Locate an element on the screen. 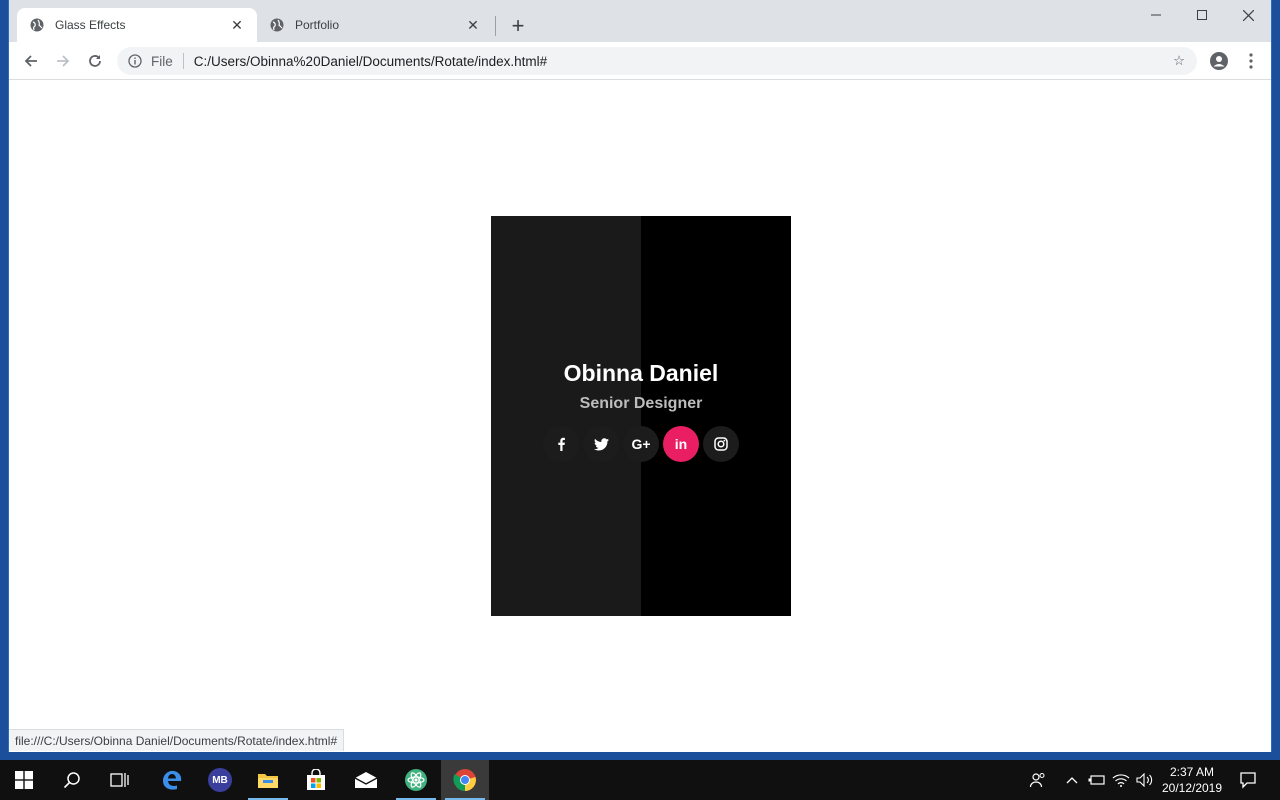 Image resolution: width=1280 pixels, height=800 pixels. minimize-button is located at coordinates (1156, 15).